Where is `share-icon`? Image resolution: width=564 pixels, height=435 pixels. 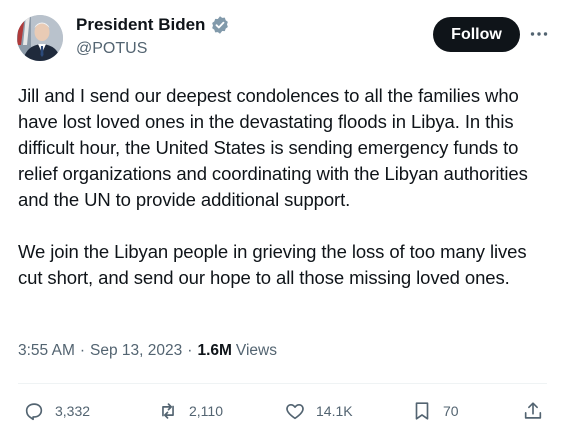 share-icon is located at coordinates (533, 410).